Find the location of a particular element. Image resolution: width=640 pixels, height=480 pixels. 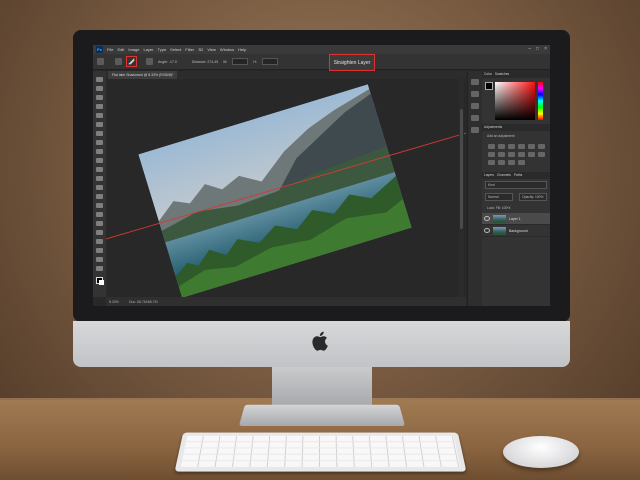

brightness-icon is located at coordinates (491, 146).